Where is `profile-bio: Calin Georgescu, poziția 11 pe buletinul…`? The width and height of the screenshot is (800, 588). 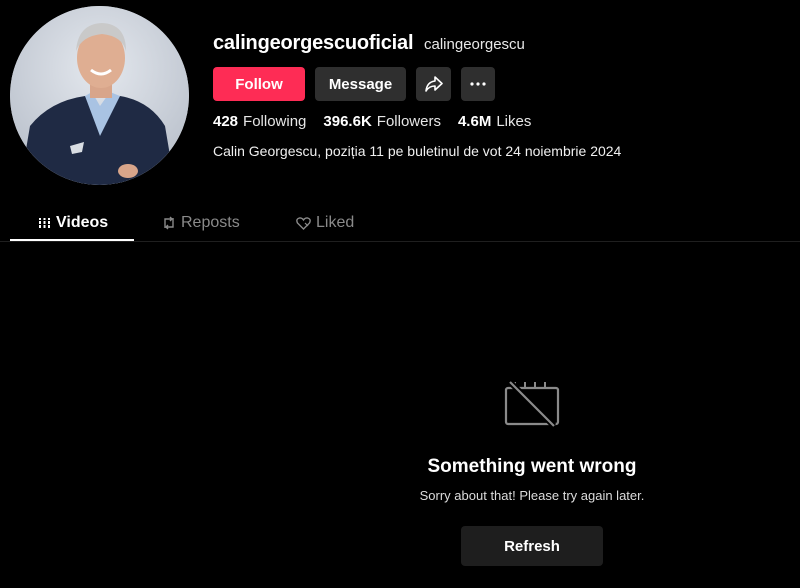
profile-bio: Calin Georgescu, poziția 11 pe buletinul… is located at coordinates (417, 151).